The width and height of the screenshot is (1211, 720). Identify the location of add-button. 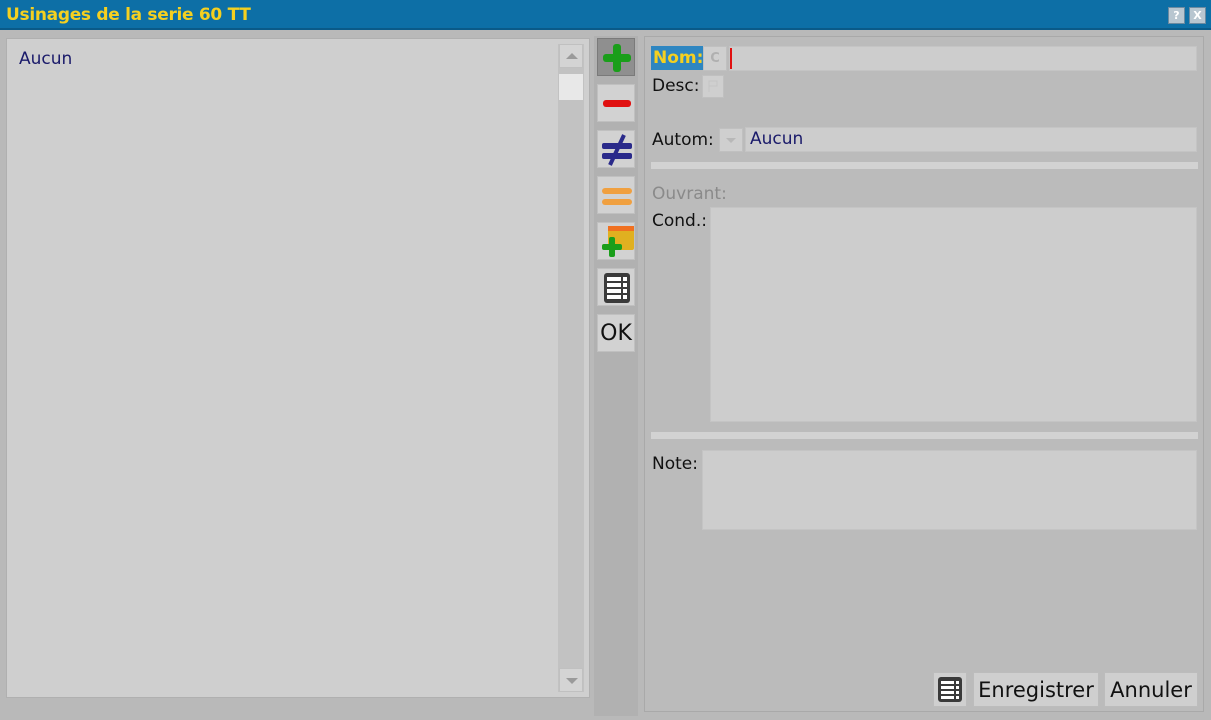
(616, 57).